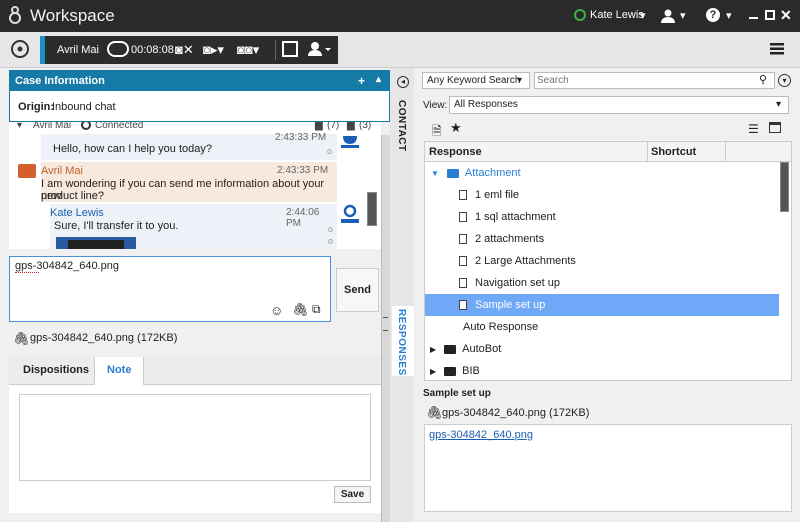  What do you see at coordinates (510, 239) in the screenshot?
I see `tree-item-label: 2 attachments` at bounding box center [510, 239].